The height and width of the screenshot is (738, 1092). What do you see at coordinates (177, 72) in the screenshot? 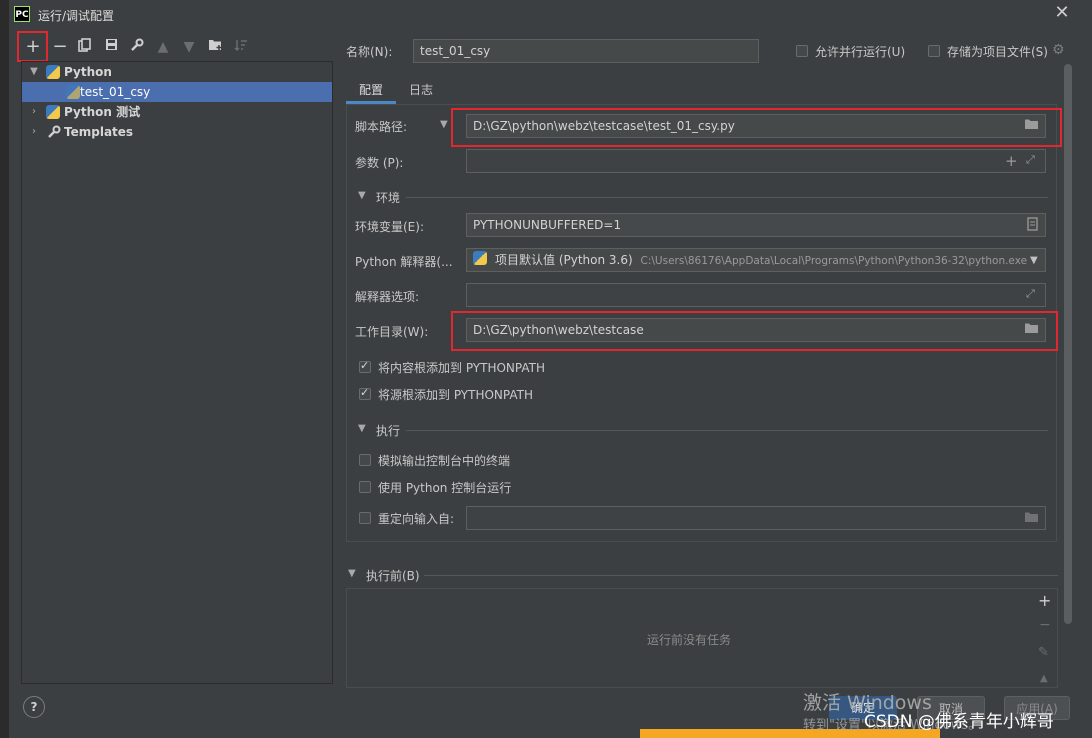
I see `tree-item-python: ▼ Python` at bounding box center [177, 72].